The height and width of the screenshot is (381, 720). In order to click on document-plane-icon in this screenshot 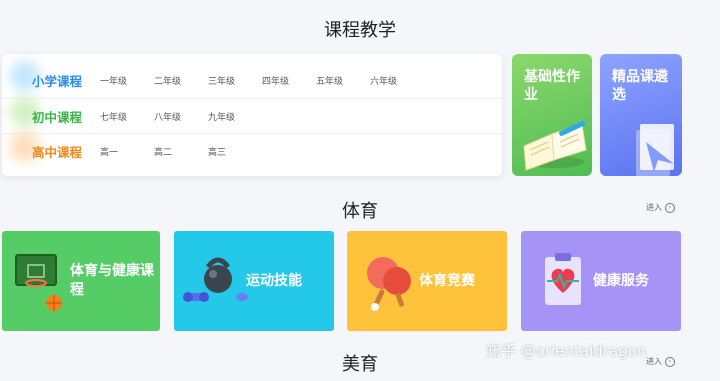, I will do `click(655, 150)`.